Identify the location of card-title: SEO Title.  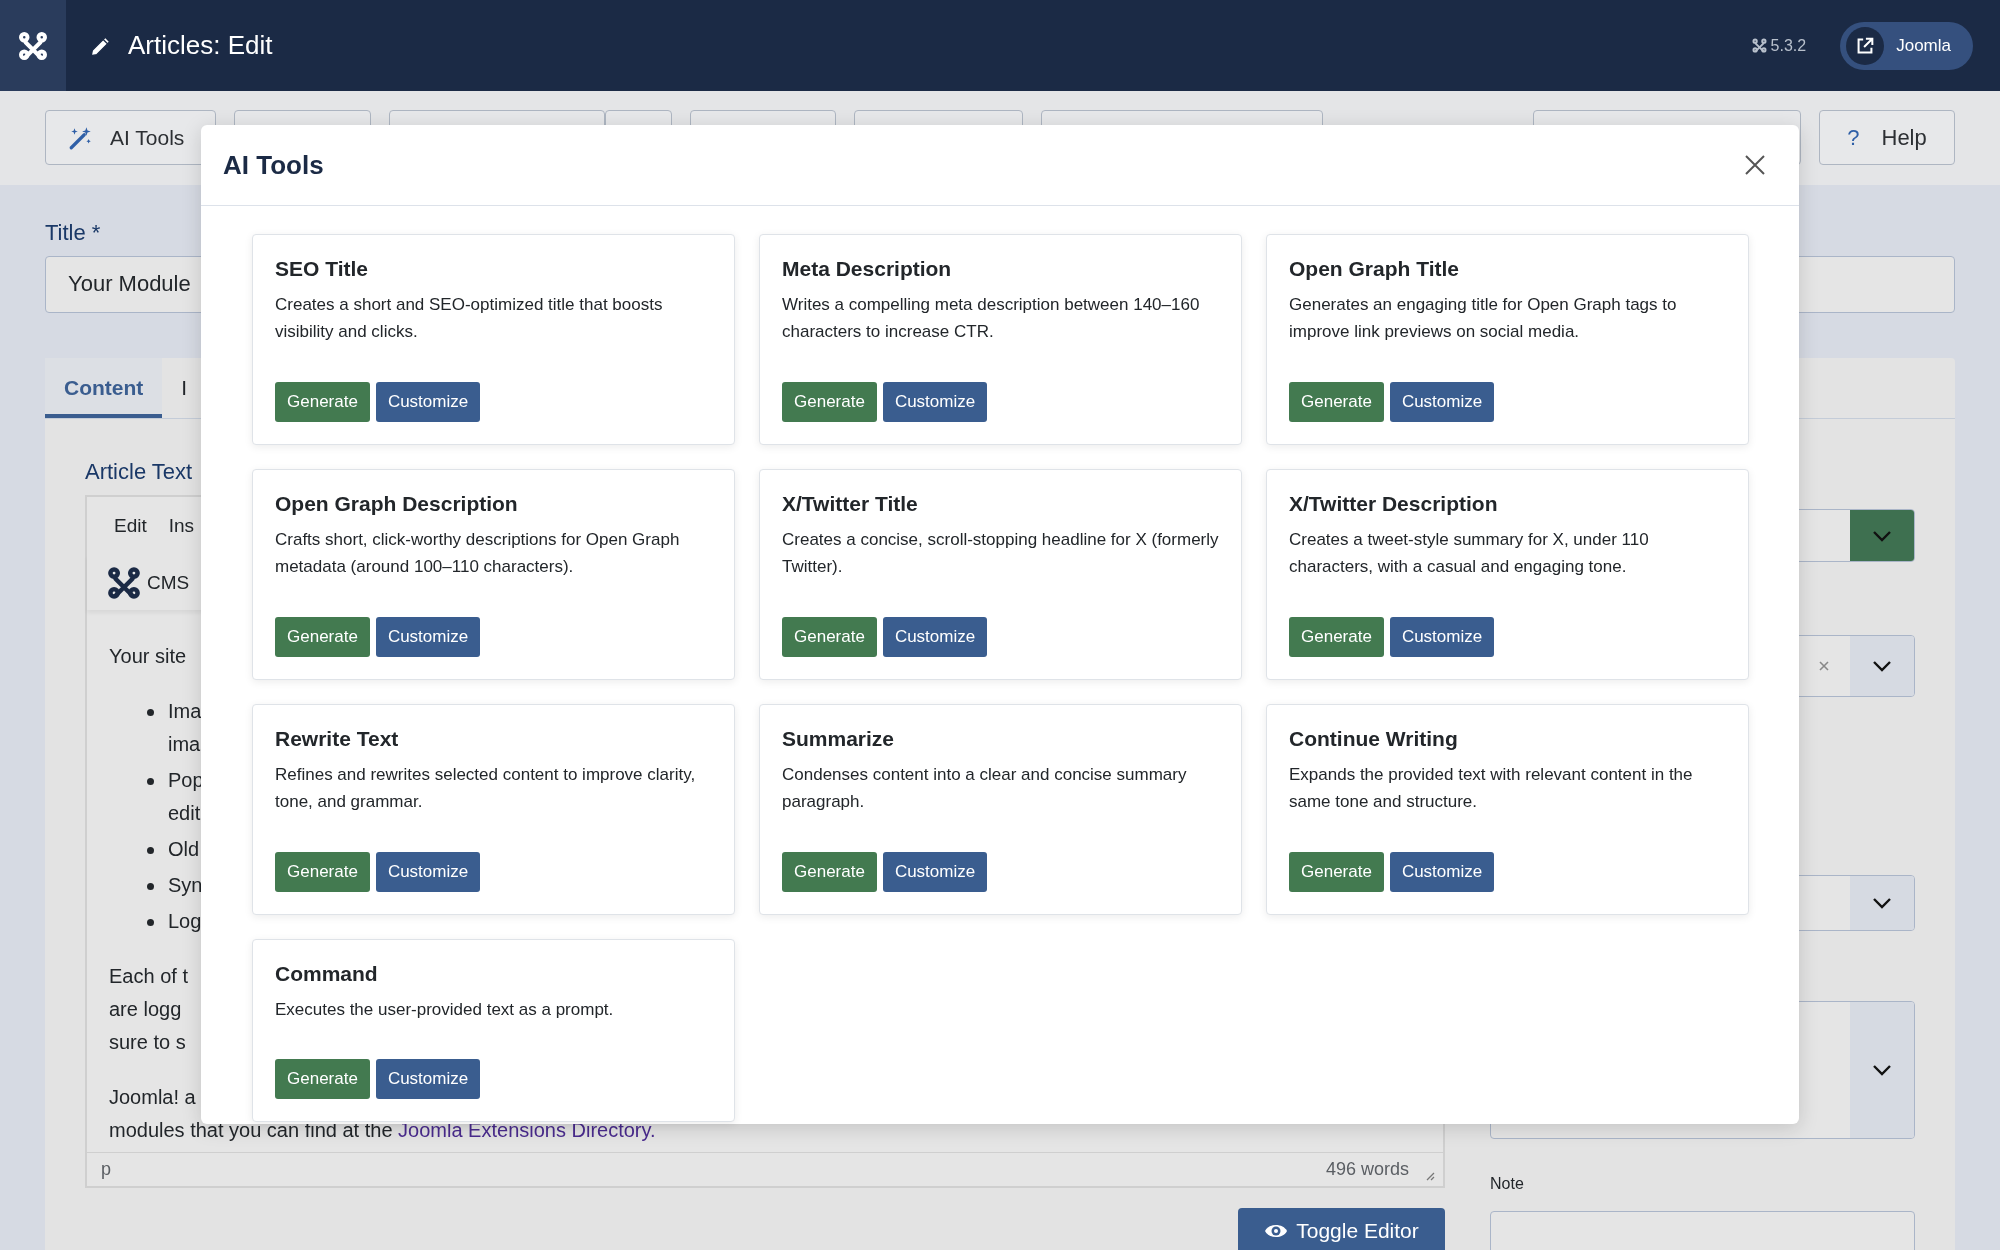
(322, 269).